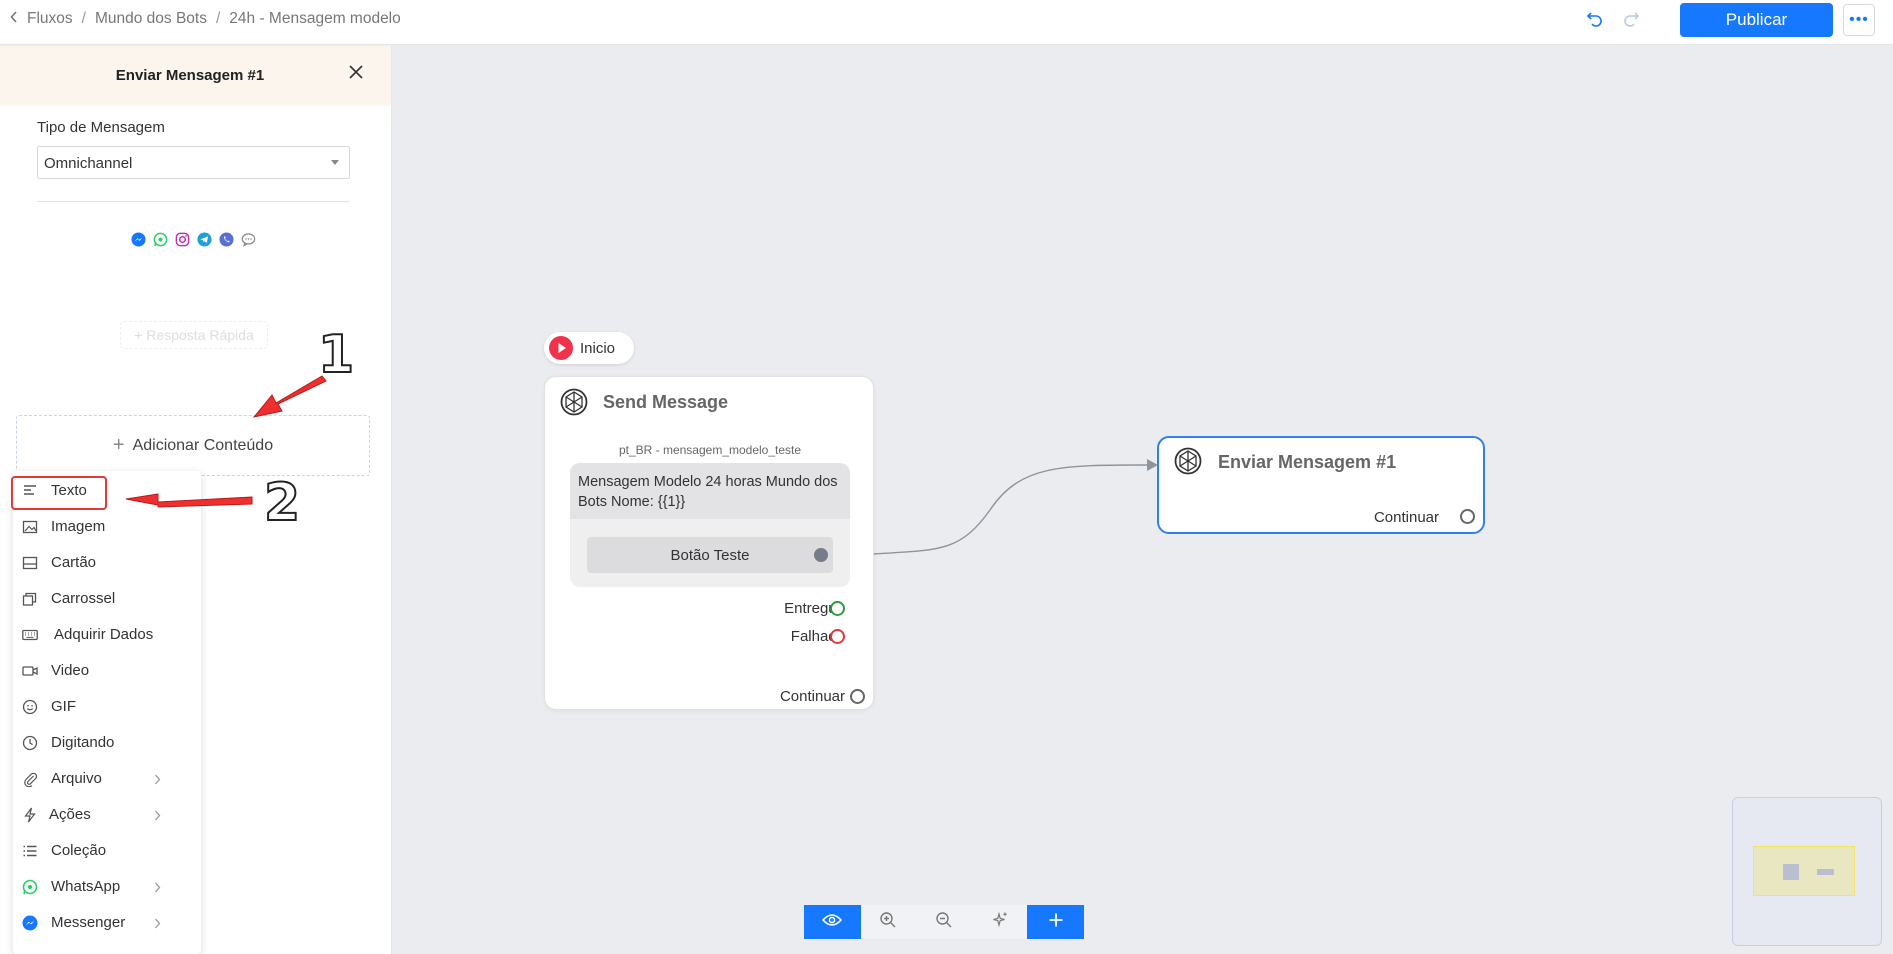 This screenshot has height=954, width=1893. I want to click on delivered-output-handle, so click(837, 608).